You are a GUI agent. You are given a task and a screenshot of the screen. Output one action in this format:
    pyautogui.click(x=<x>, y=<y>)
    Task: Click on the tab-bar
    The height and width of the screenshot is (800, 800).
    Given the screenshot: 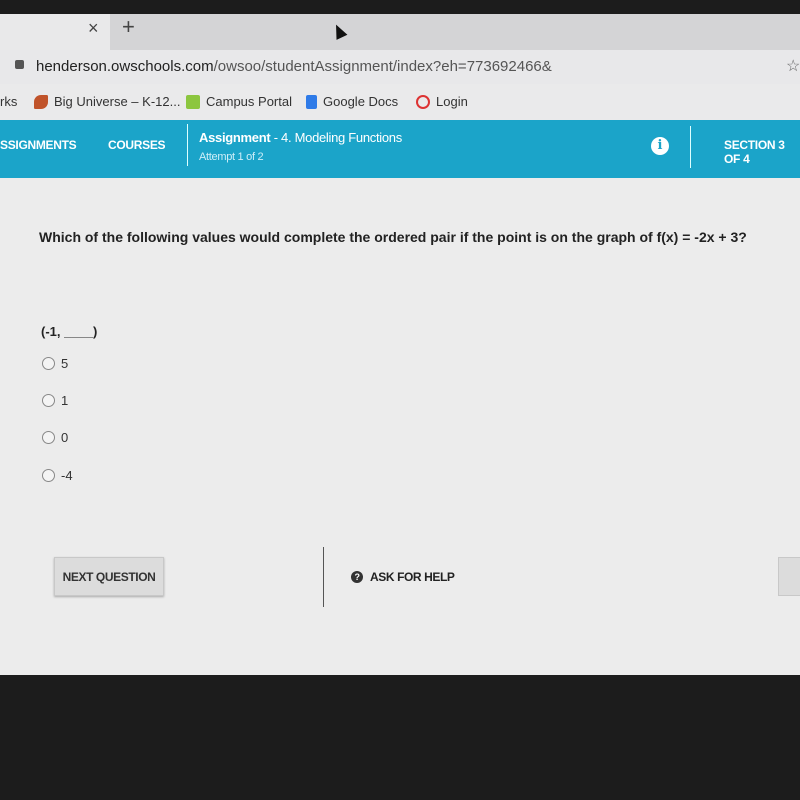 What is the action you would take?
    pyautogui.click(x=400, y=32)
    